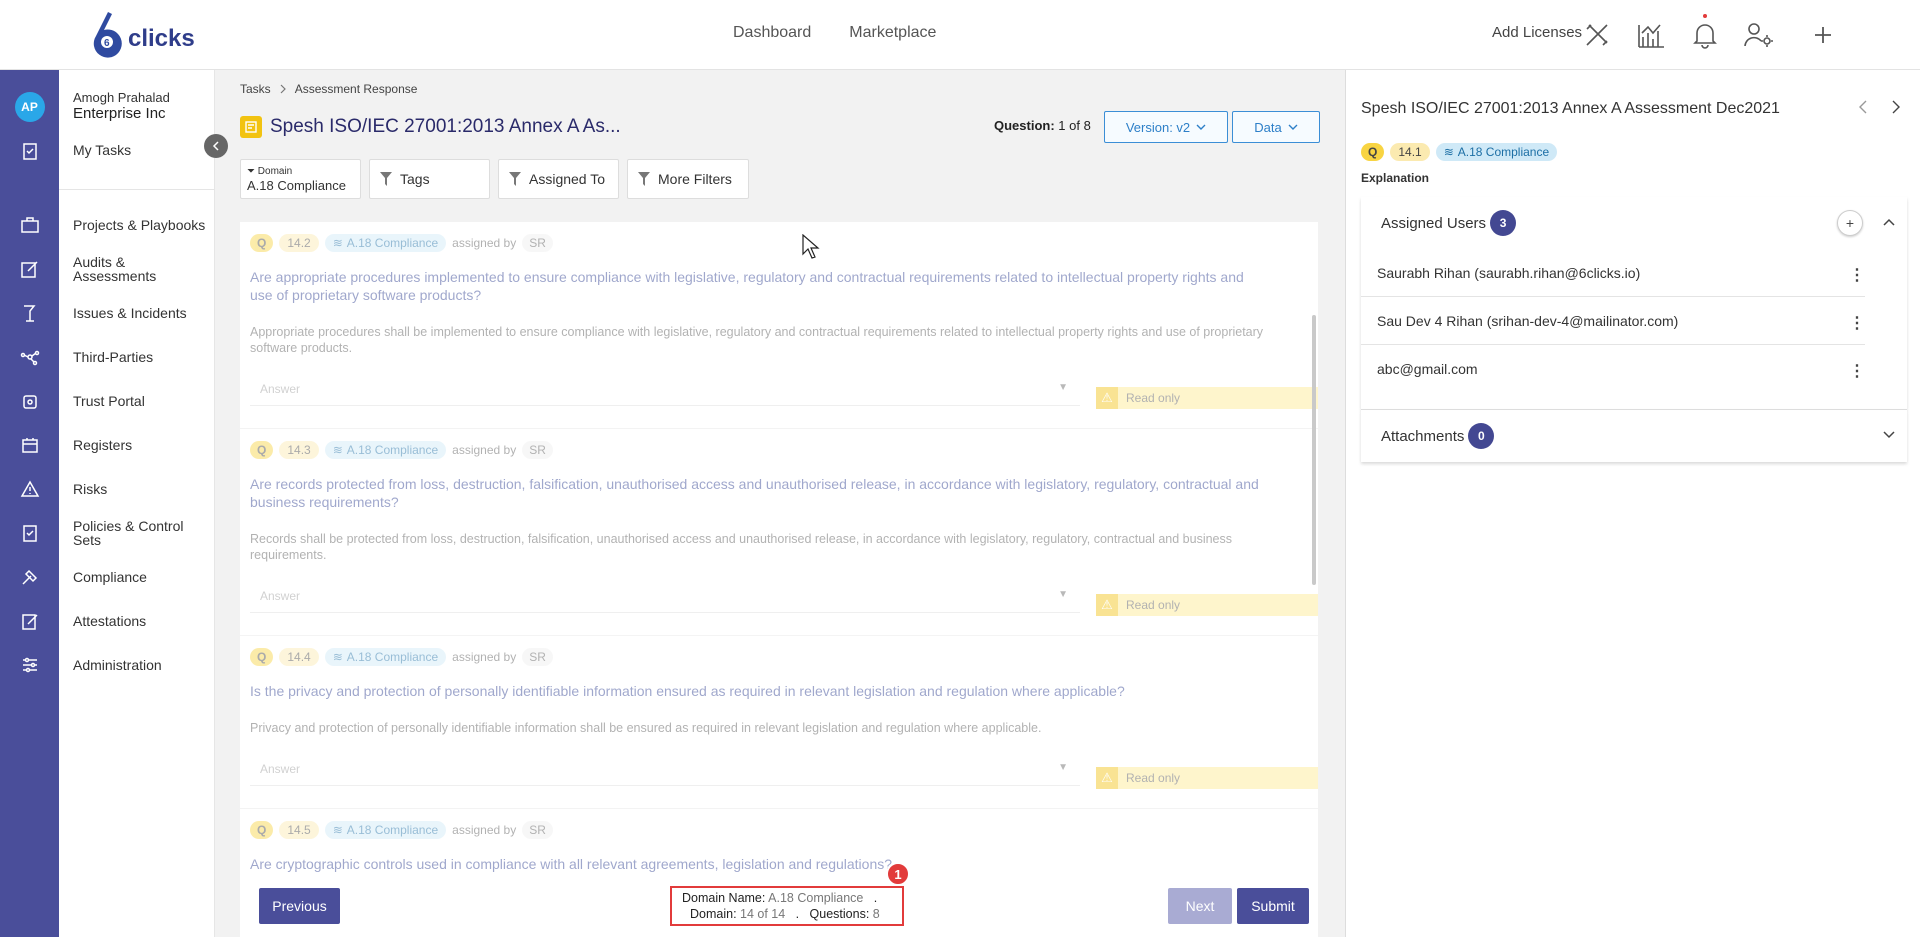 Image resolution: width=1920 pixels, height=942 pixels. Describe the element at coordinates (1273, 906) in the screenshot. I see `submit-button: Submit` at that location.